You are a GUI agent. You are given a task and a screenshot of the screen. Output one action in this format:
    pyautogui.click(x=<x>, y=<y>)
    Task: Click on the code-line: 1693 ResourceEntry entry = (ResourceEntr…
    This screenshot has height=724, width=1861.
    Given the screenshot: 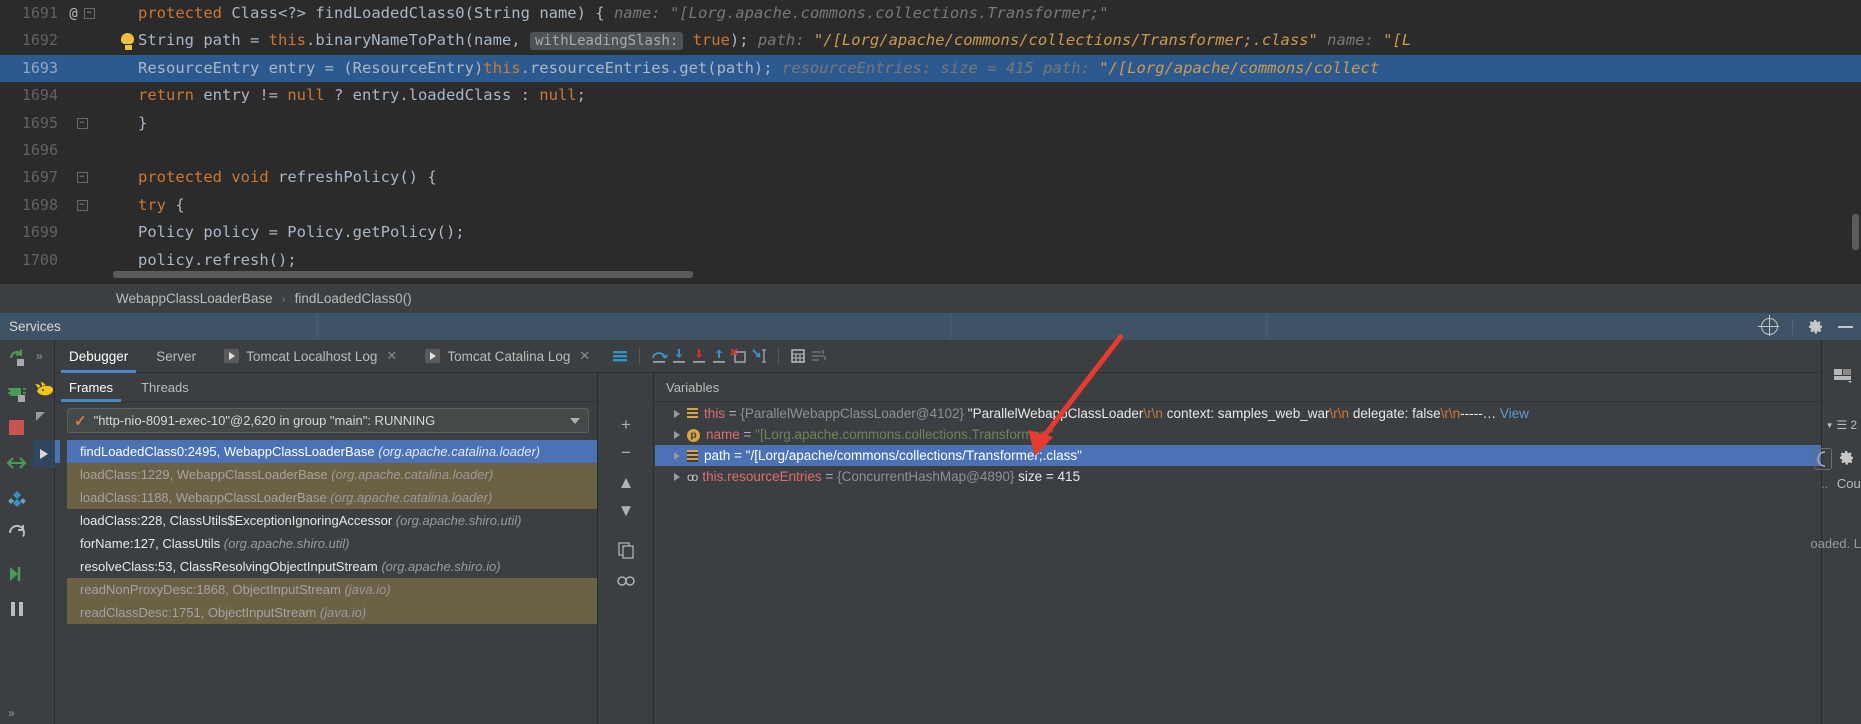 What is the action you would take?
    pyautogui.click(x=930, y=68)
    